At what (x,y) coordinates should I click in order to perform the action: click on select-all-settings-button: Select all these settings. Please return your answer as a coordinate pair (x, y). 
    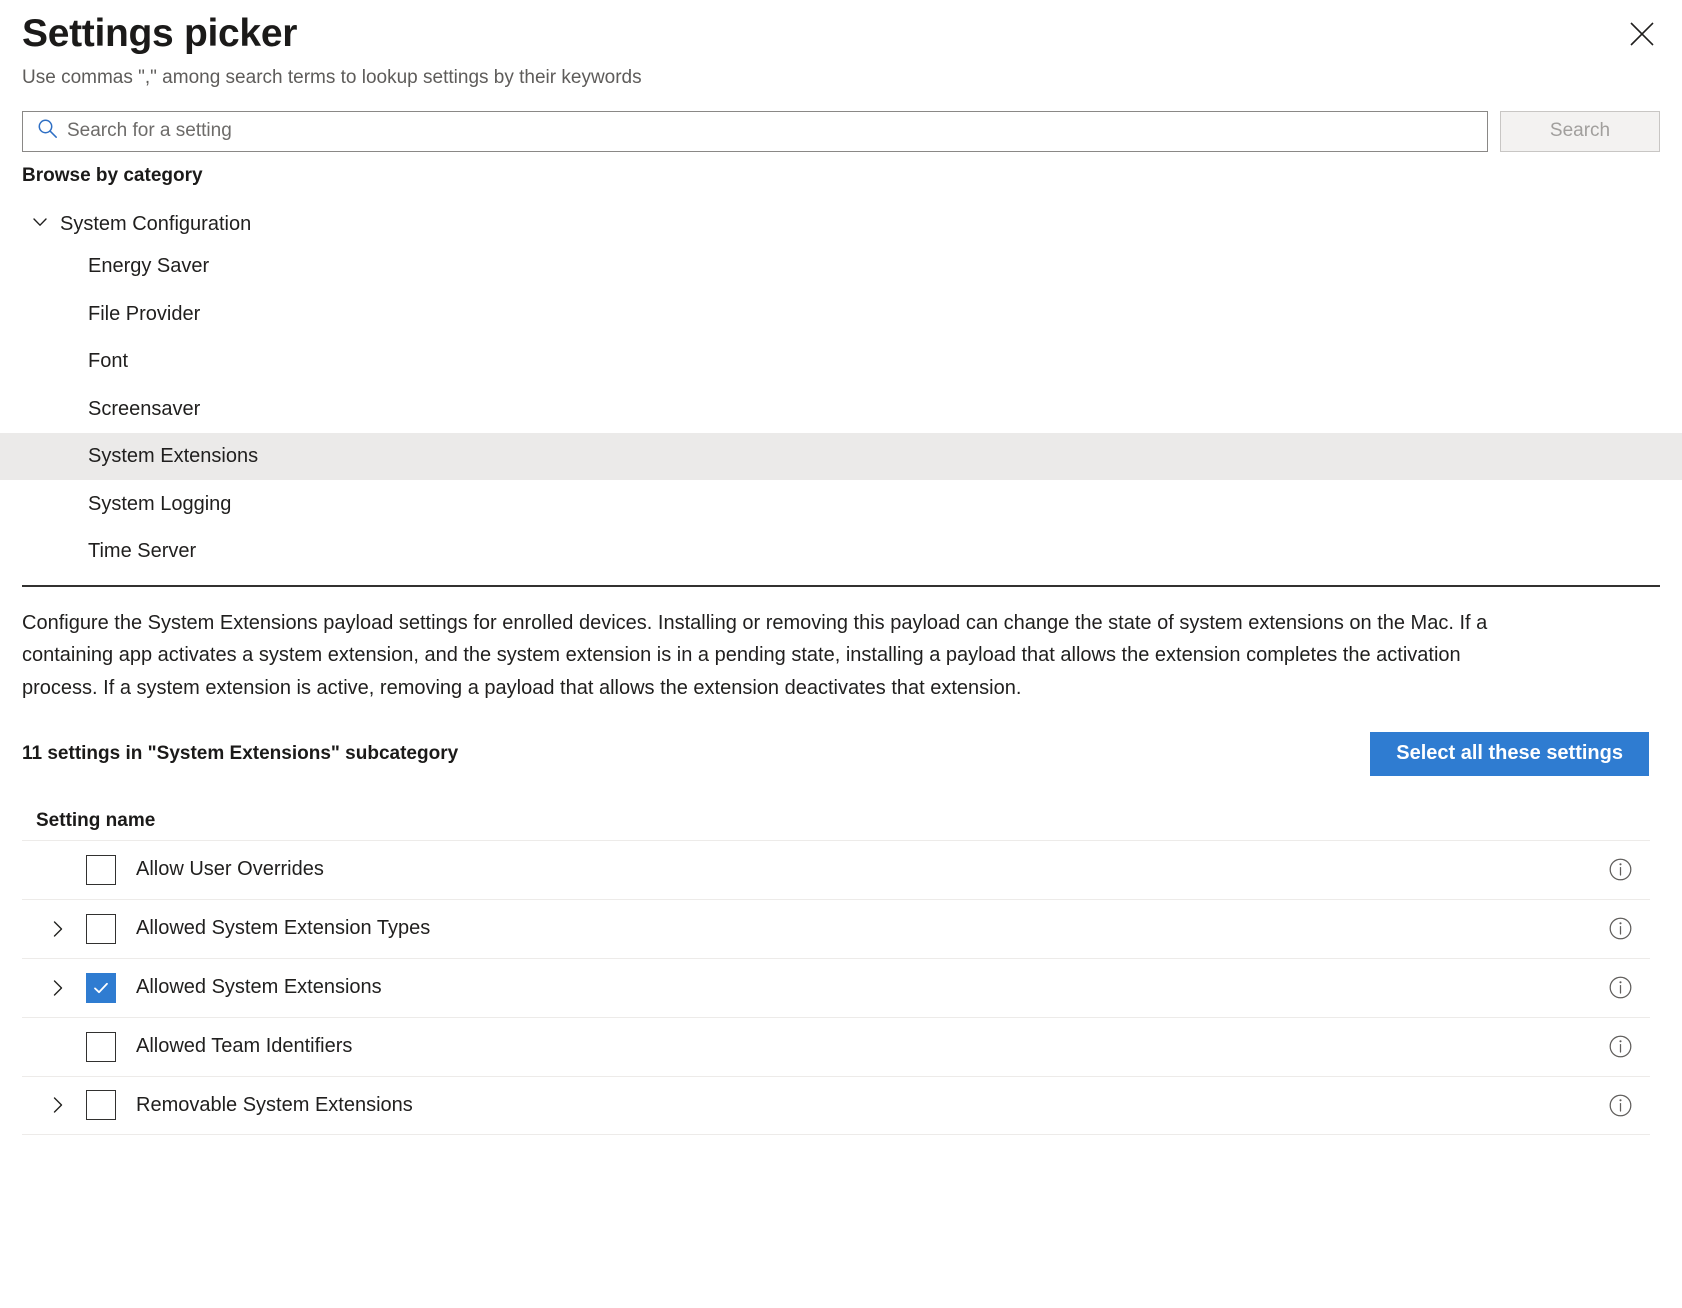
    Looking at the image, I should click on (1509, 753).